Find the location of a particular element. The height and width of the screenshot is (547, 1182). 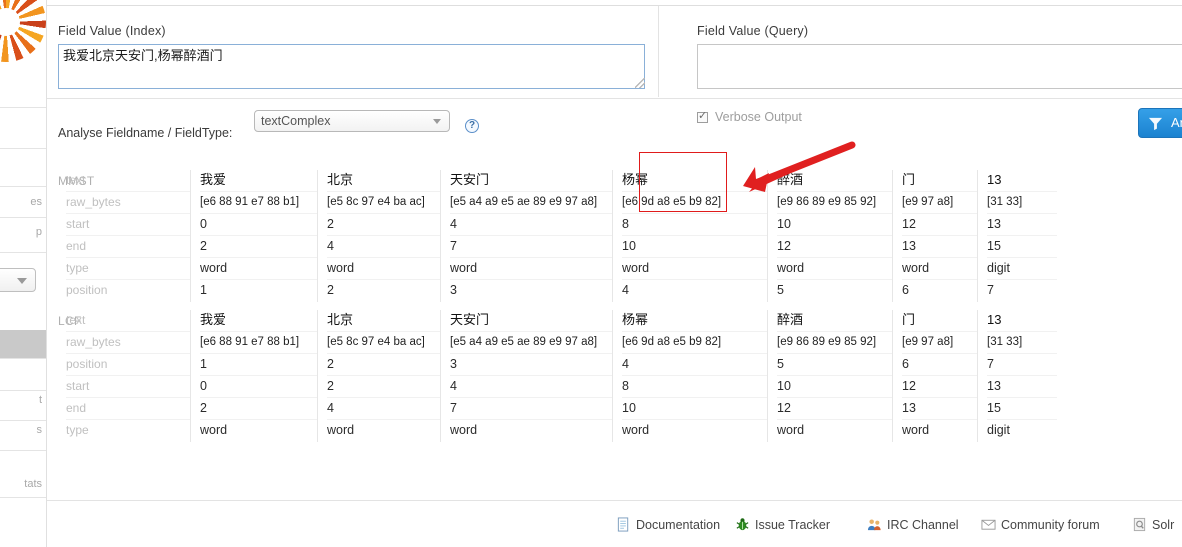

token-column: 杨幂 [e6 9d a8 e5 b9 82] 4 8 10 word is located at coordinates (689, 376).